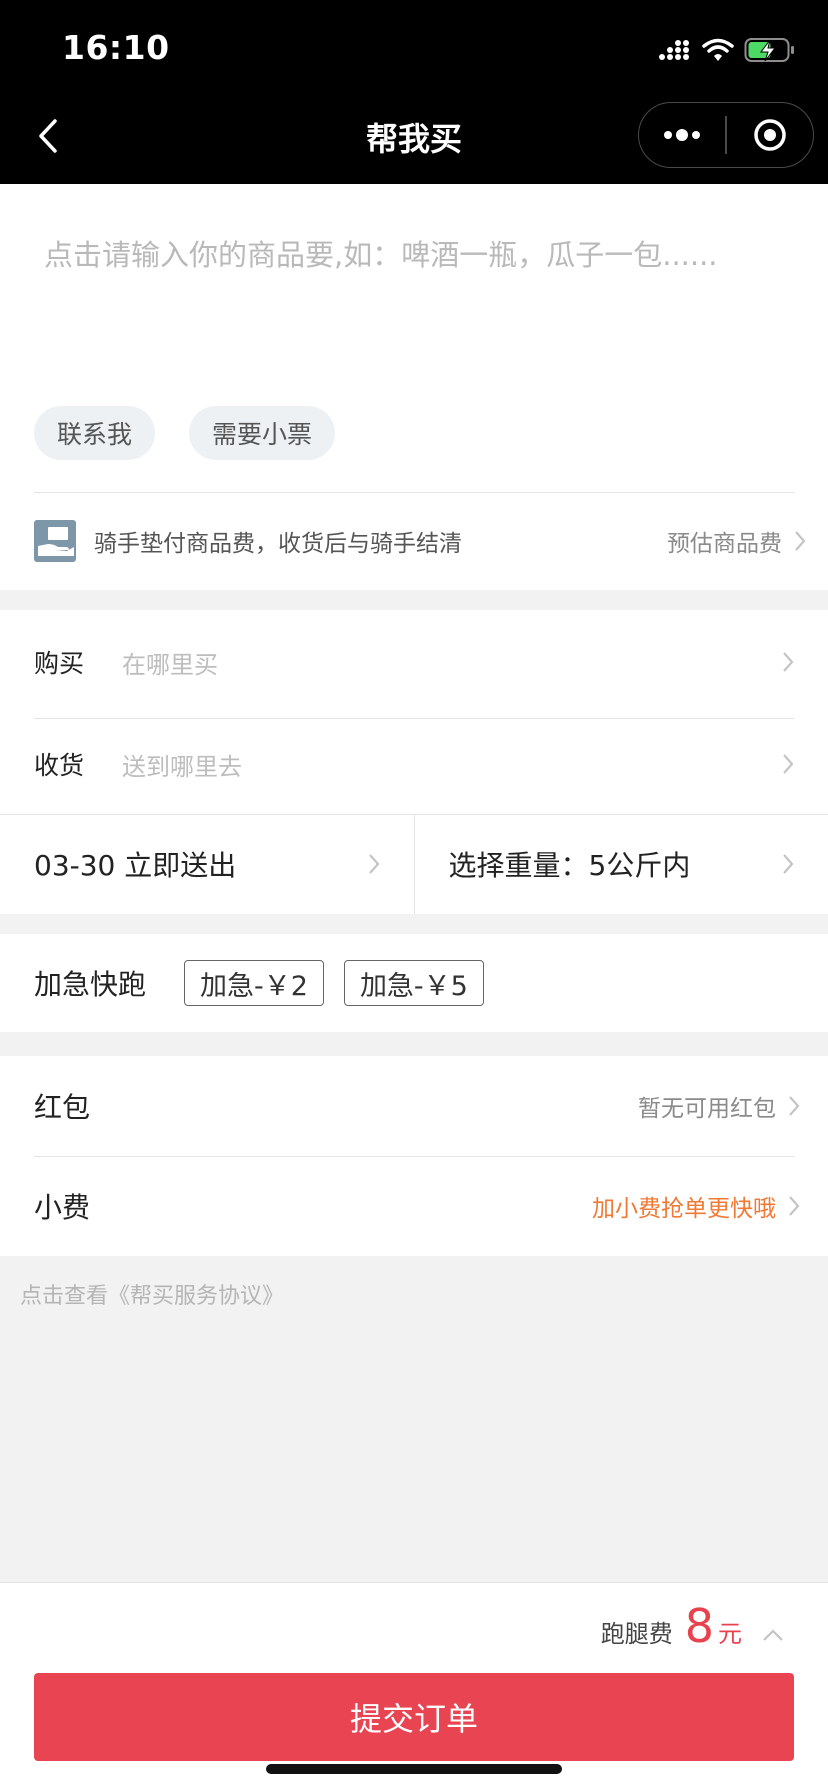 This screenshot has width=828, height=1792. Describe the element at coordinates (59, 765) in the screenshot. I see `receive-label: 收货` at that location.